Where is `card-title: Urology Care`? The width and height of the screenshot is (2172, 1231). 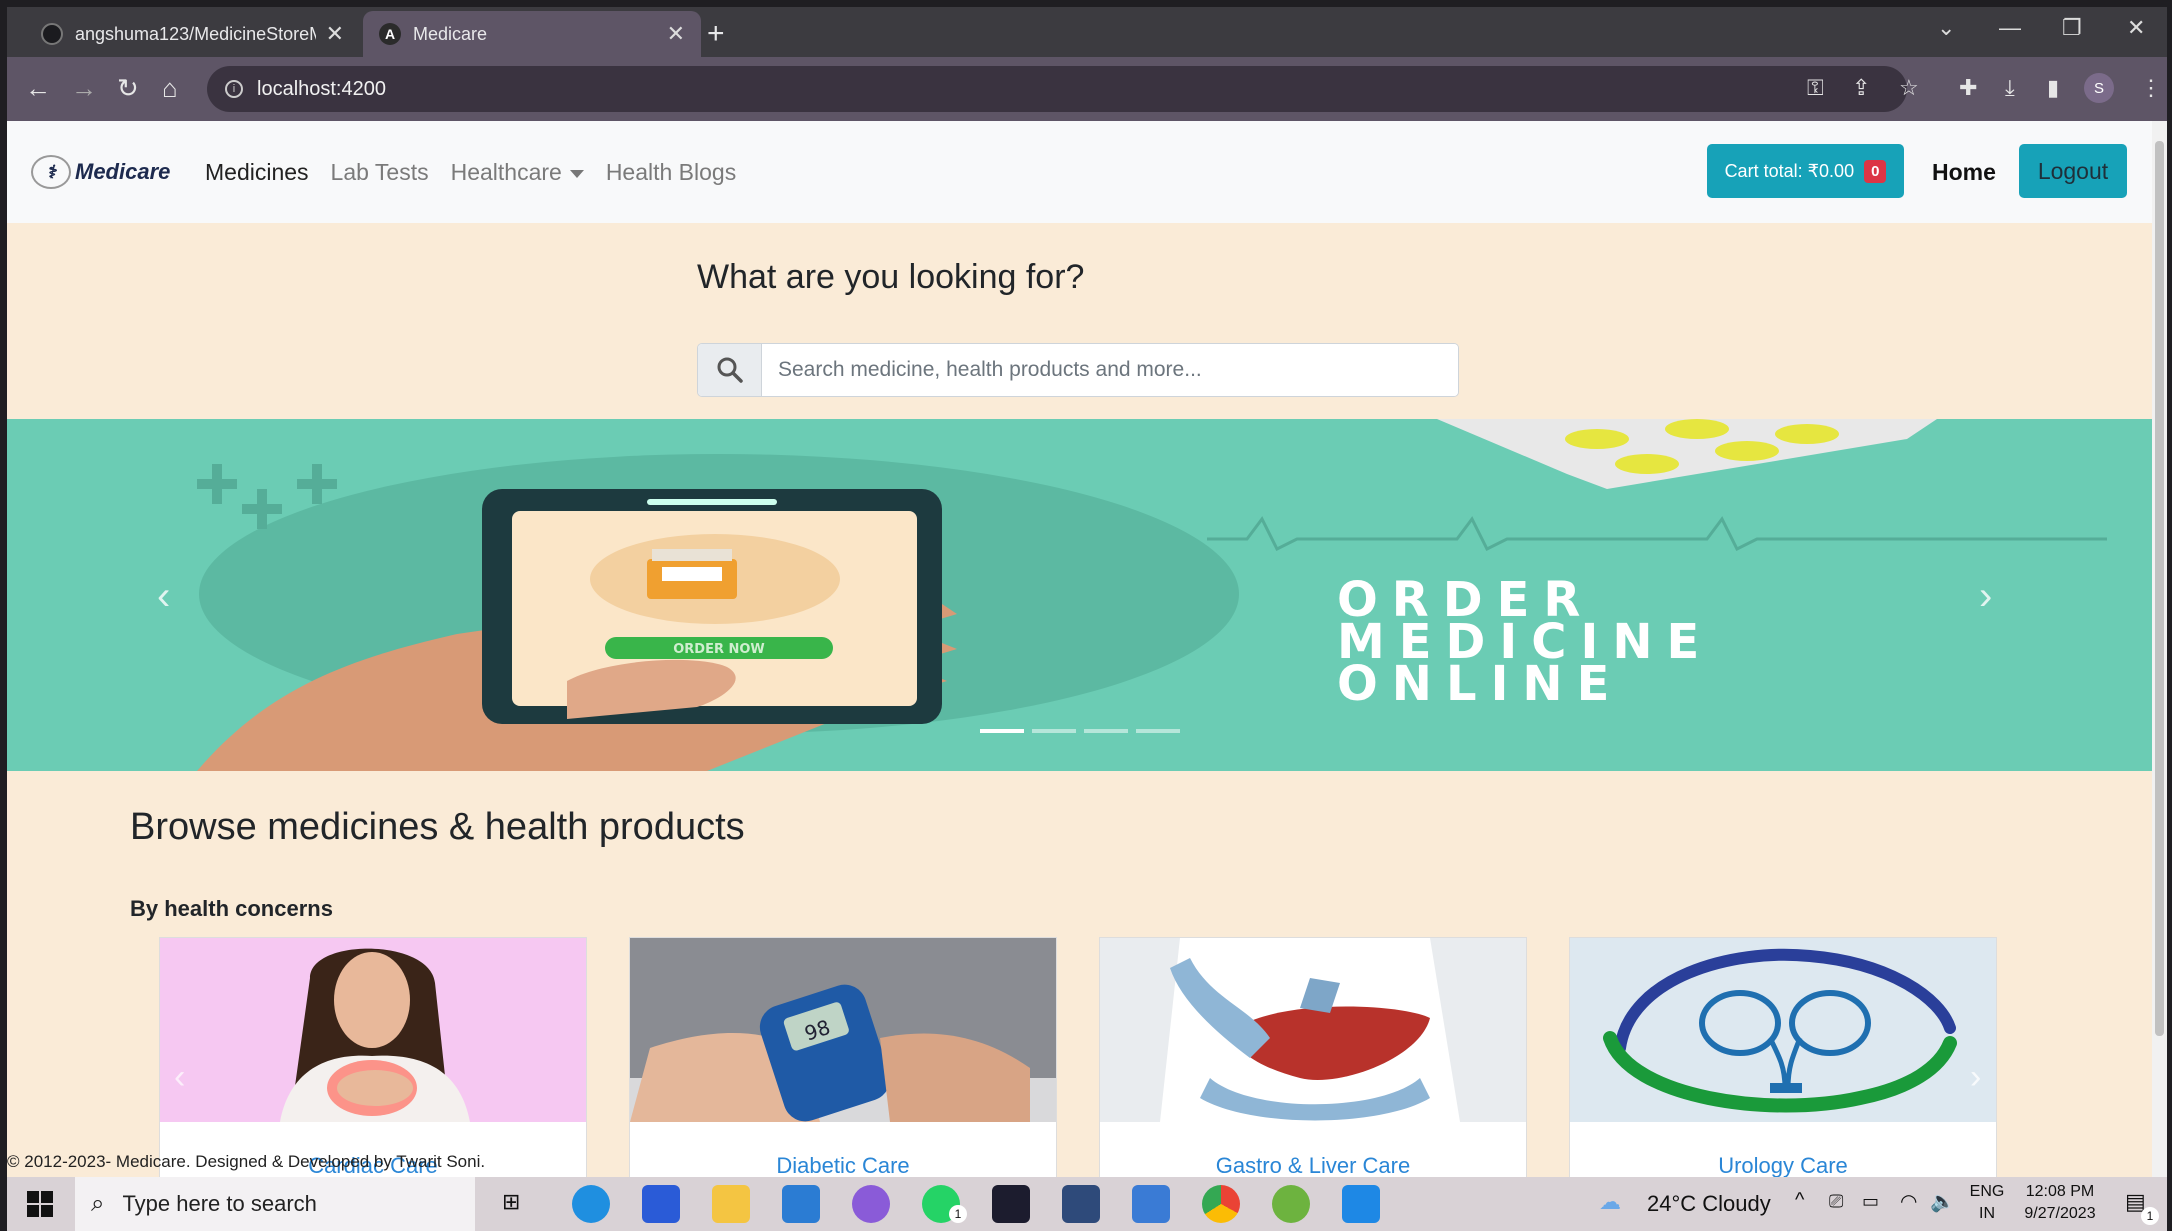
card-title: Urology Care is located at coordinates (1783, 1165).